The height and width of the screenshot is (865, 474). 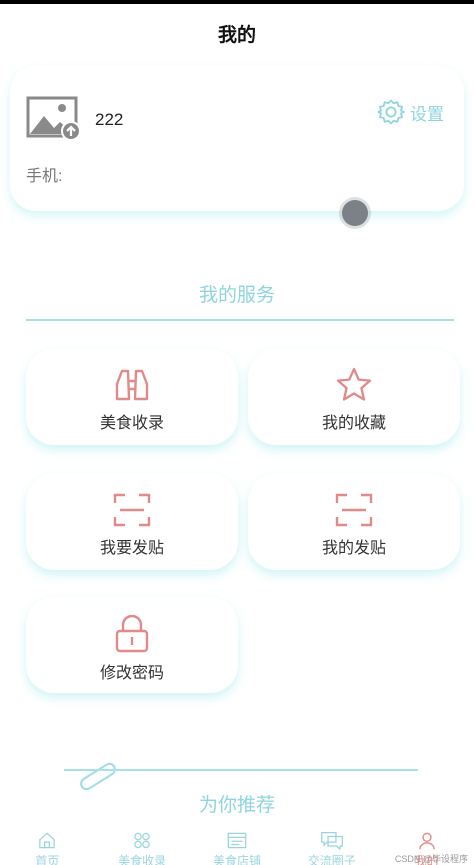 What do you see at coordinates (109, 119) in the screenshot?
I see `username: 222` at bounding box center [109, 119].